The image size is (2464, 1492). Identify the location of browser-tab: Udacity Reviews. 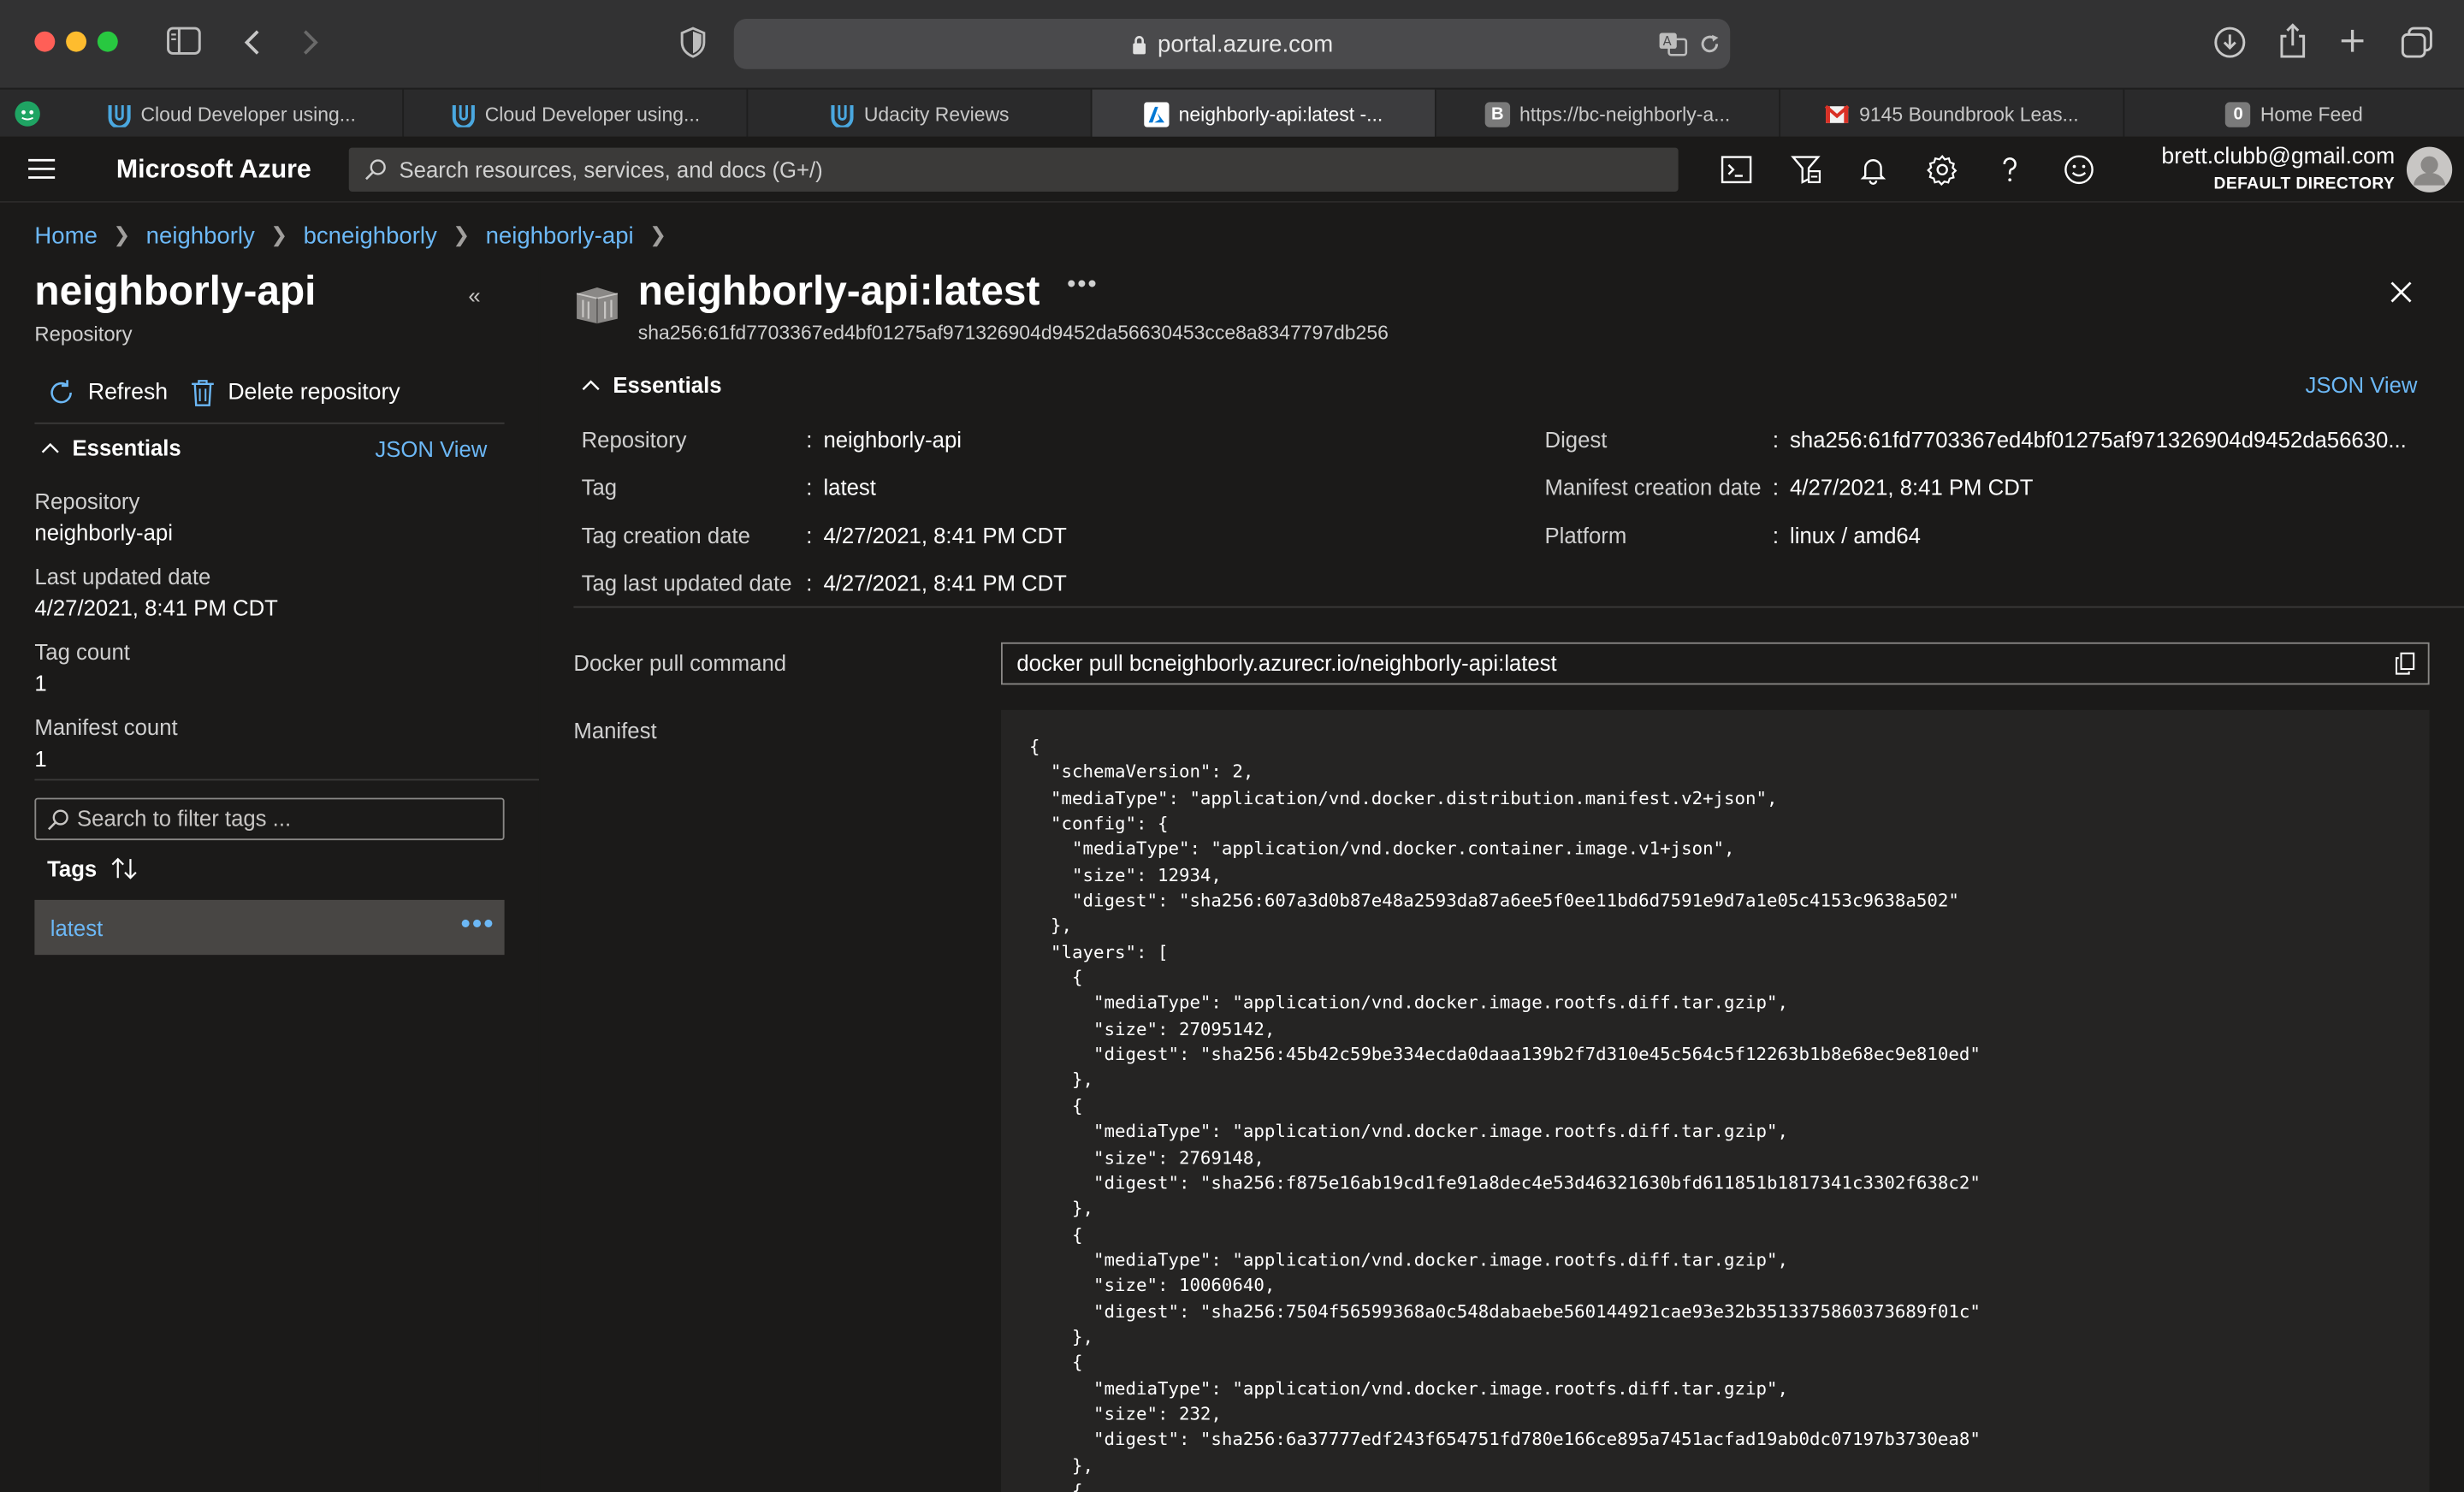
(920, 114).